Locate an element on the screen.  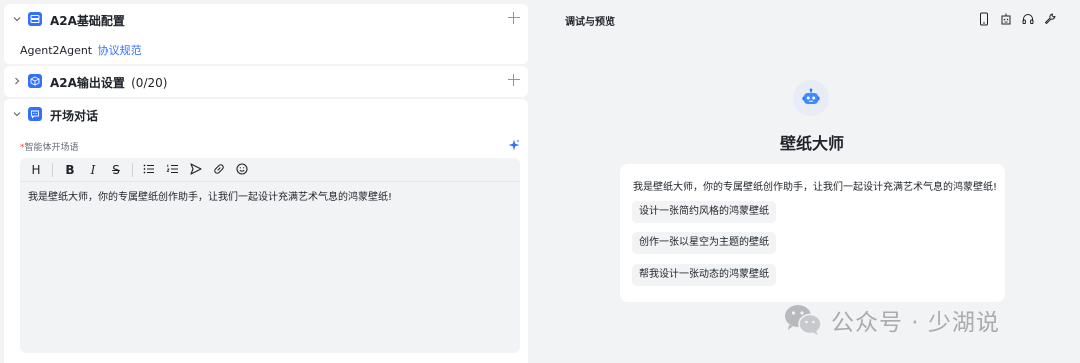
bot-avatar is located at coordinates (811, 98).